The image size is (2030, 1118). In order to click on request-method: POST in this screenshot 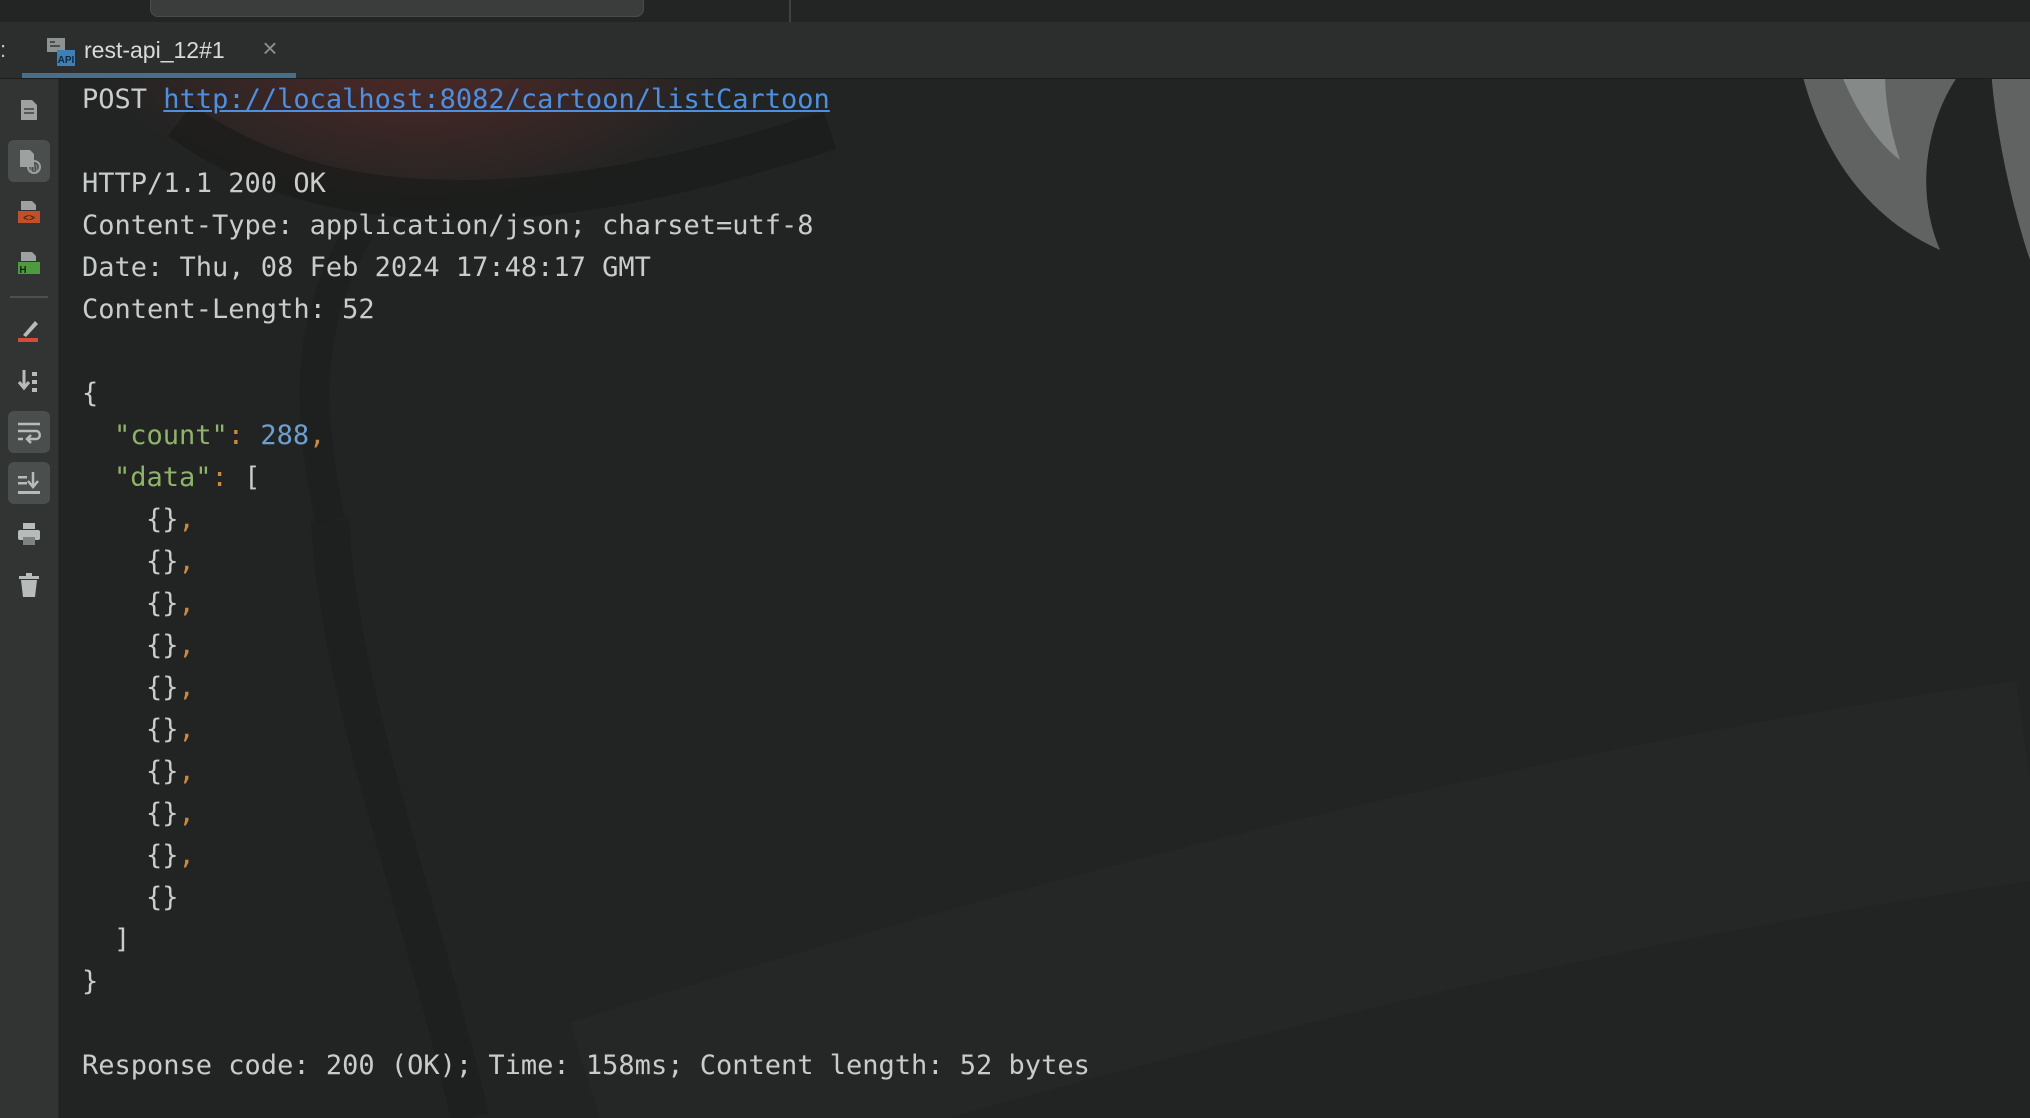, I will do `click(115, 99)`.